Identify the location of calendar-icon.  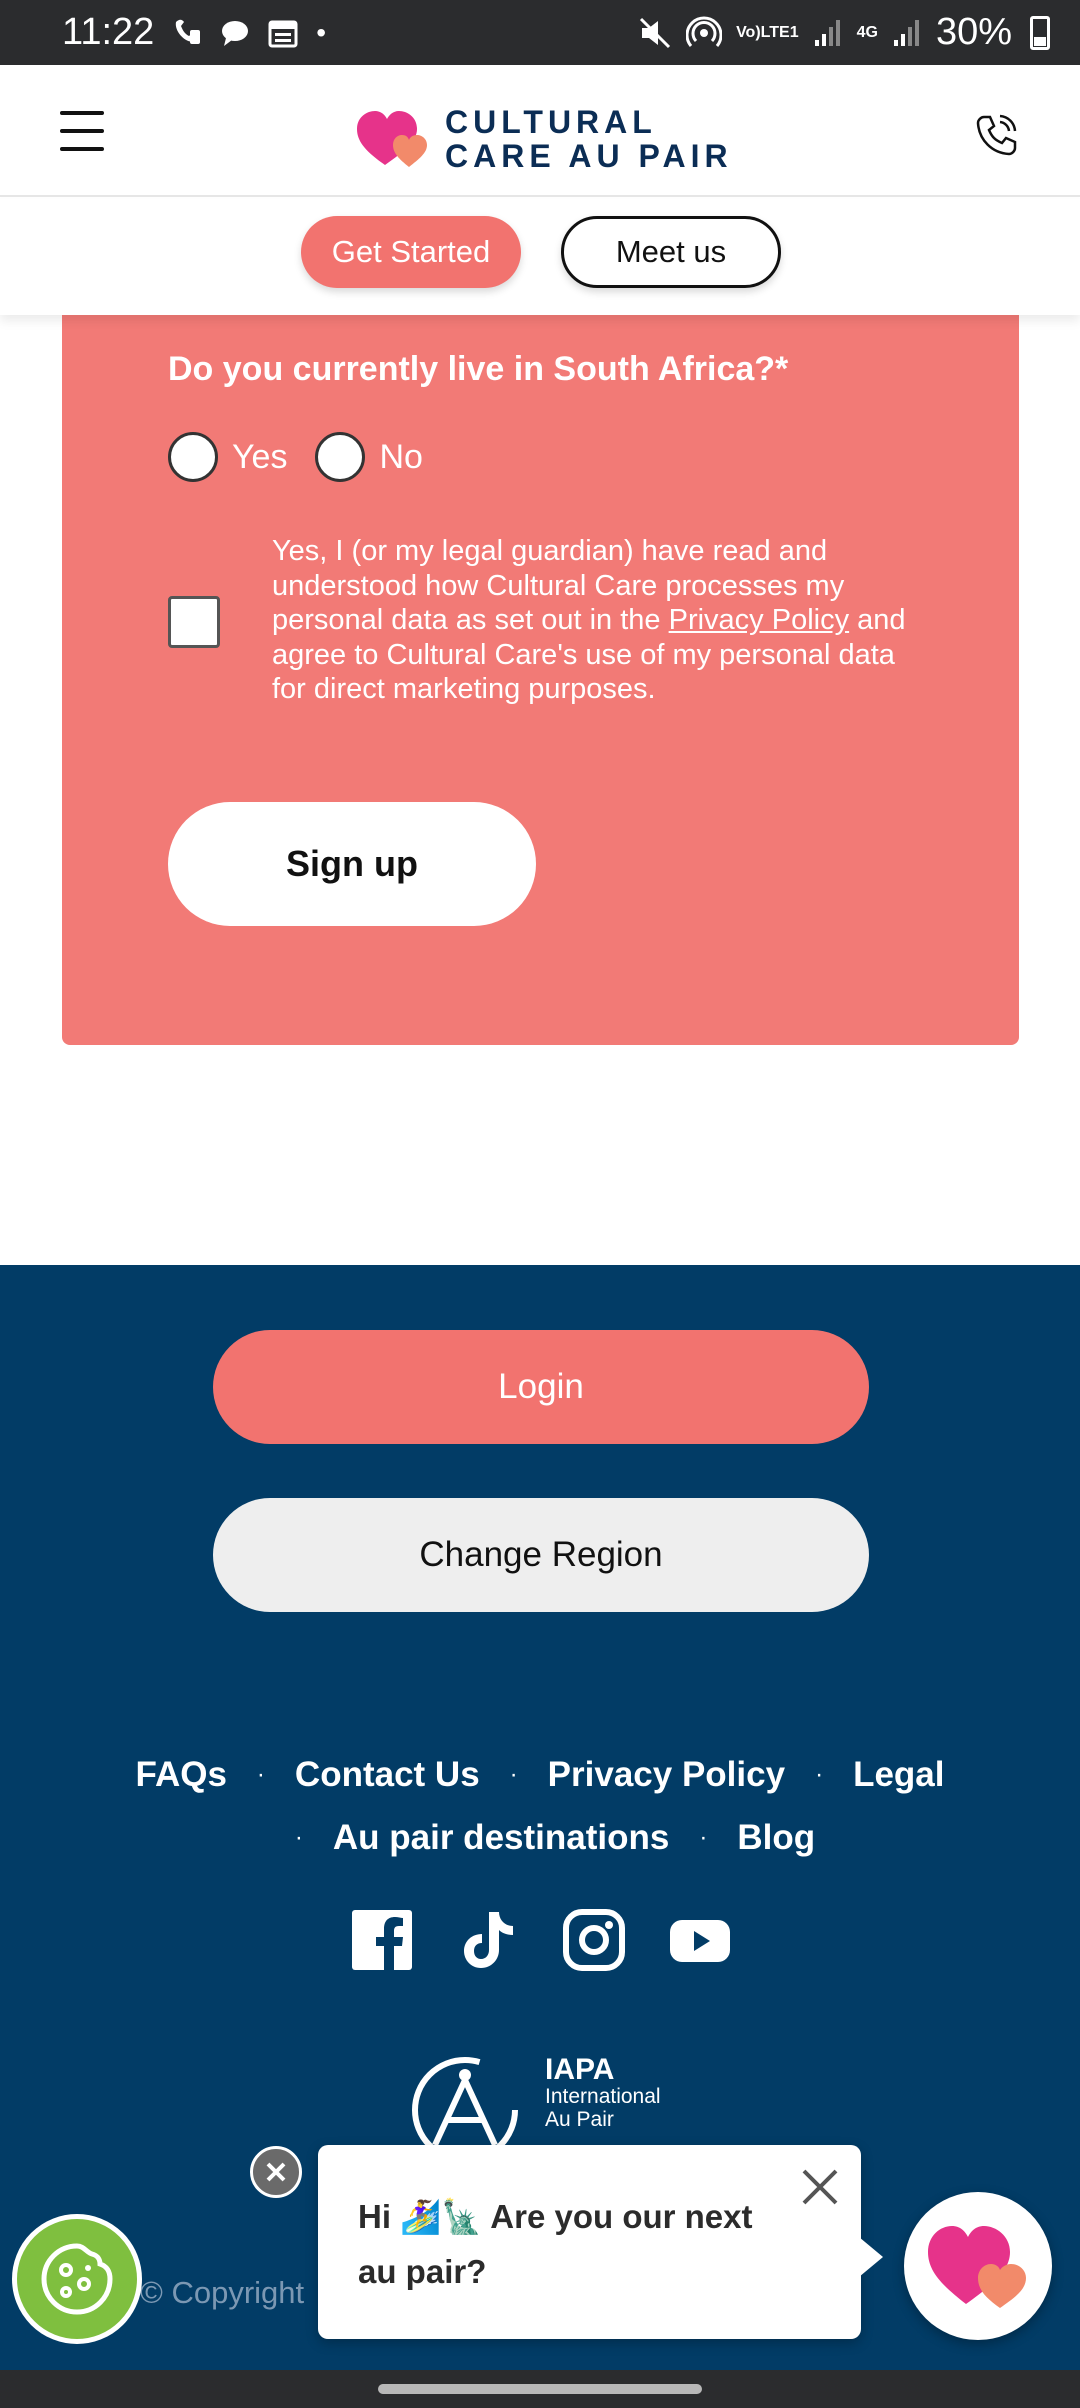
(283, 33).